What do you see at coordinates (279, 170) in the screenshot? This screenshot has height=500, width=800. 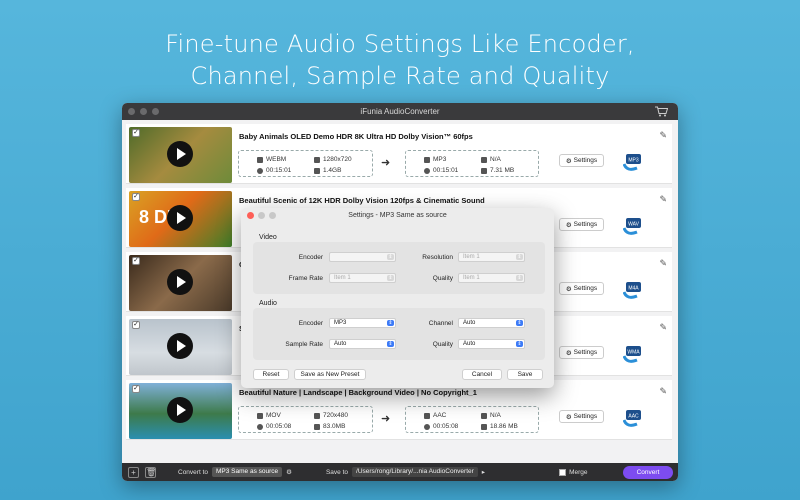 I see `source-duration: 00:15:01` at bounding box center [279, 170].